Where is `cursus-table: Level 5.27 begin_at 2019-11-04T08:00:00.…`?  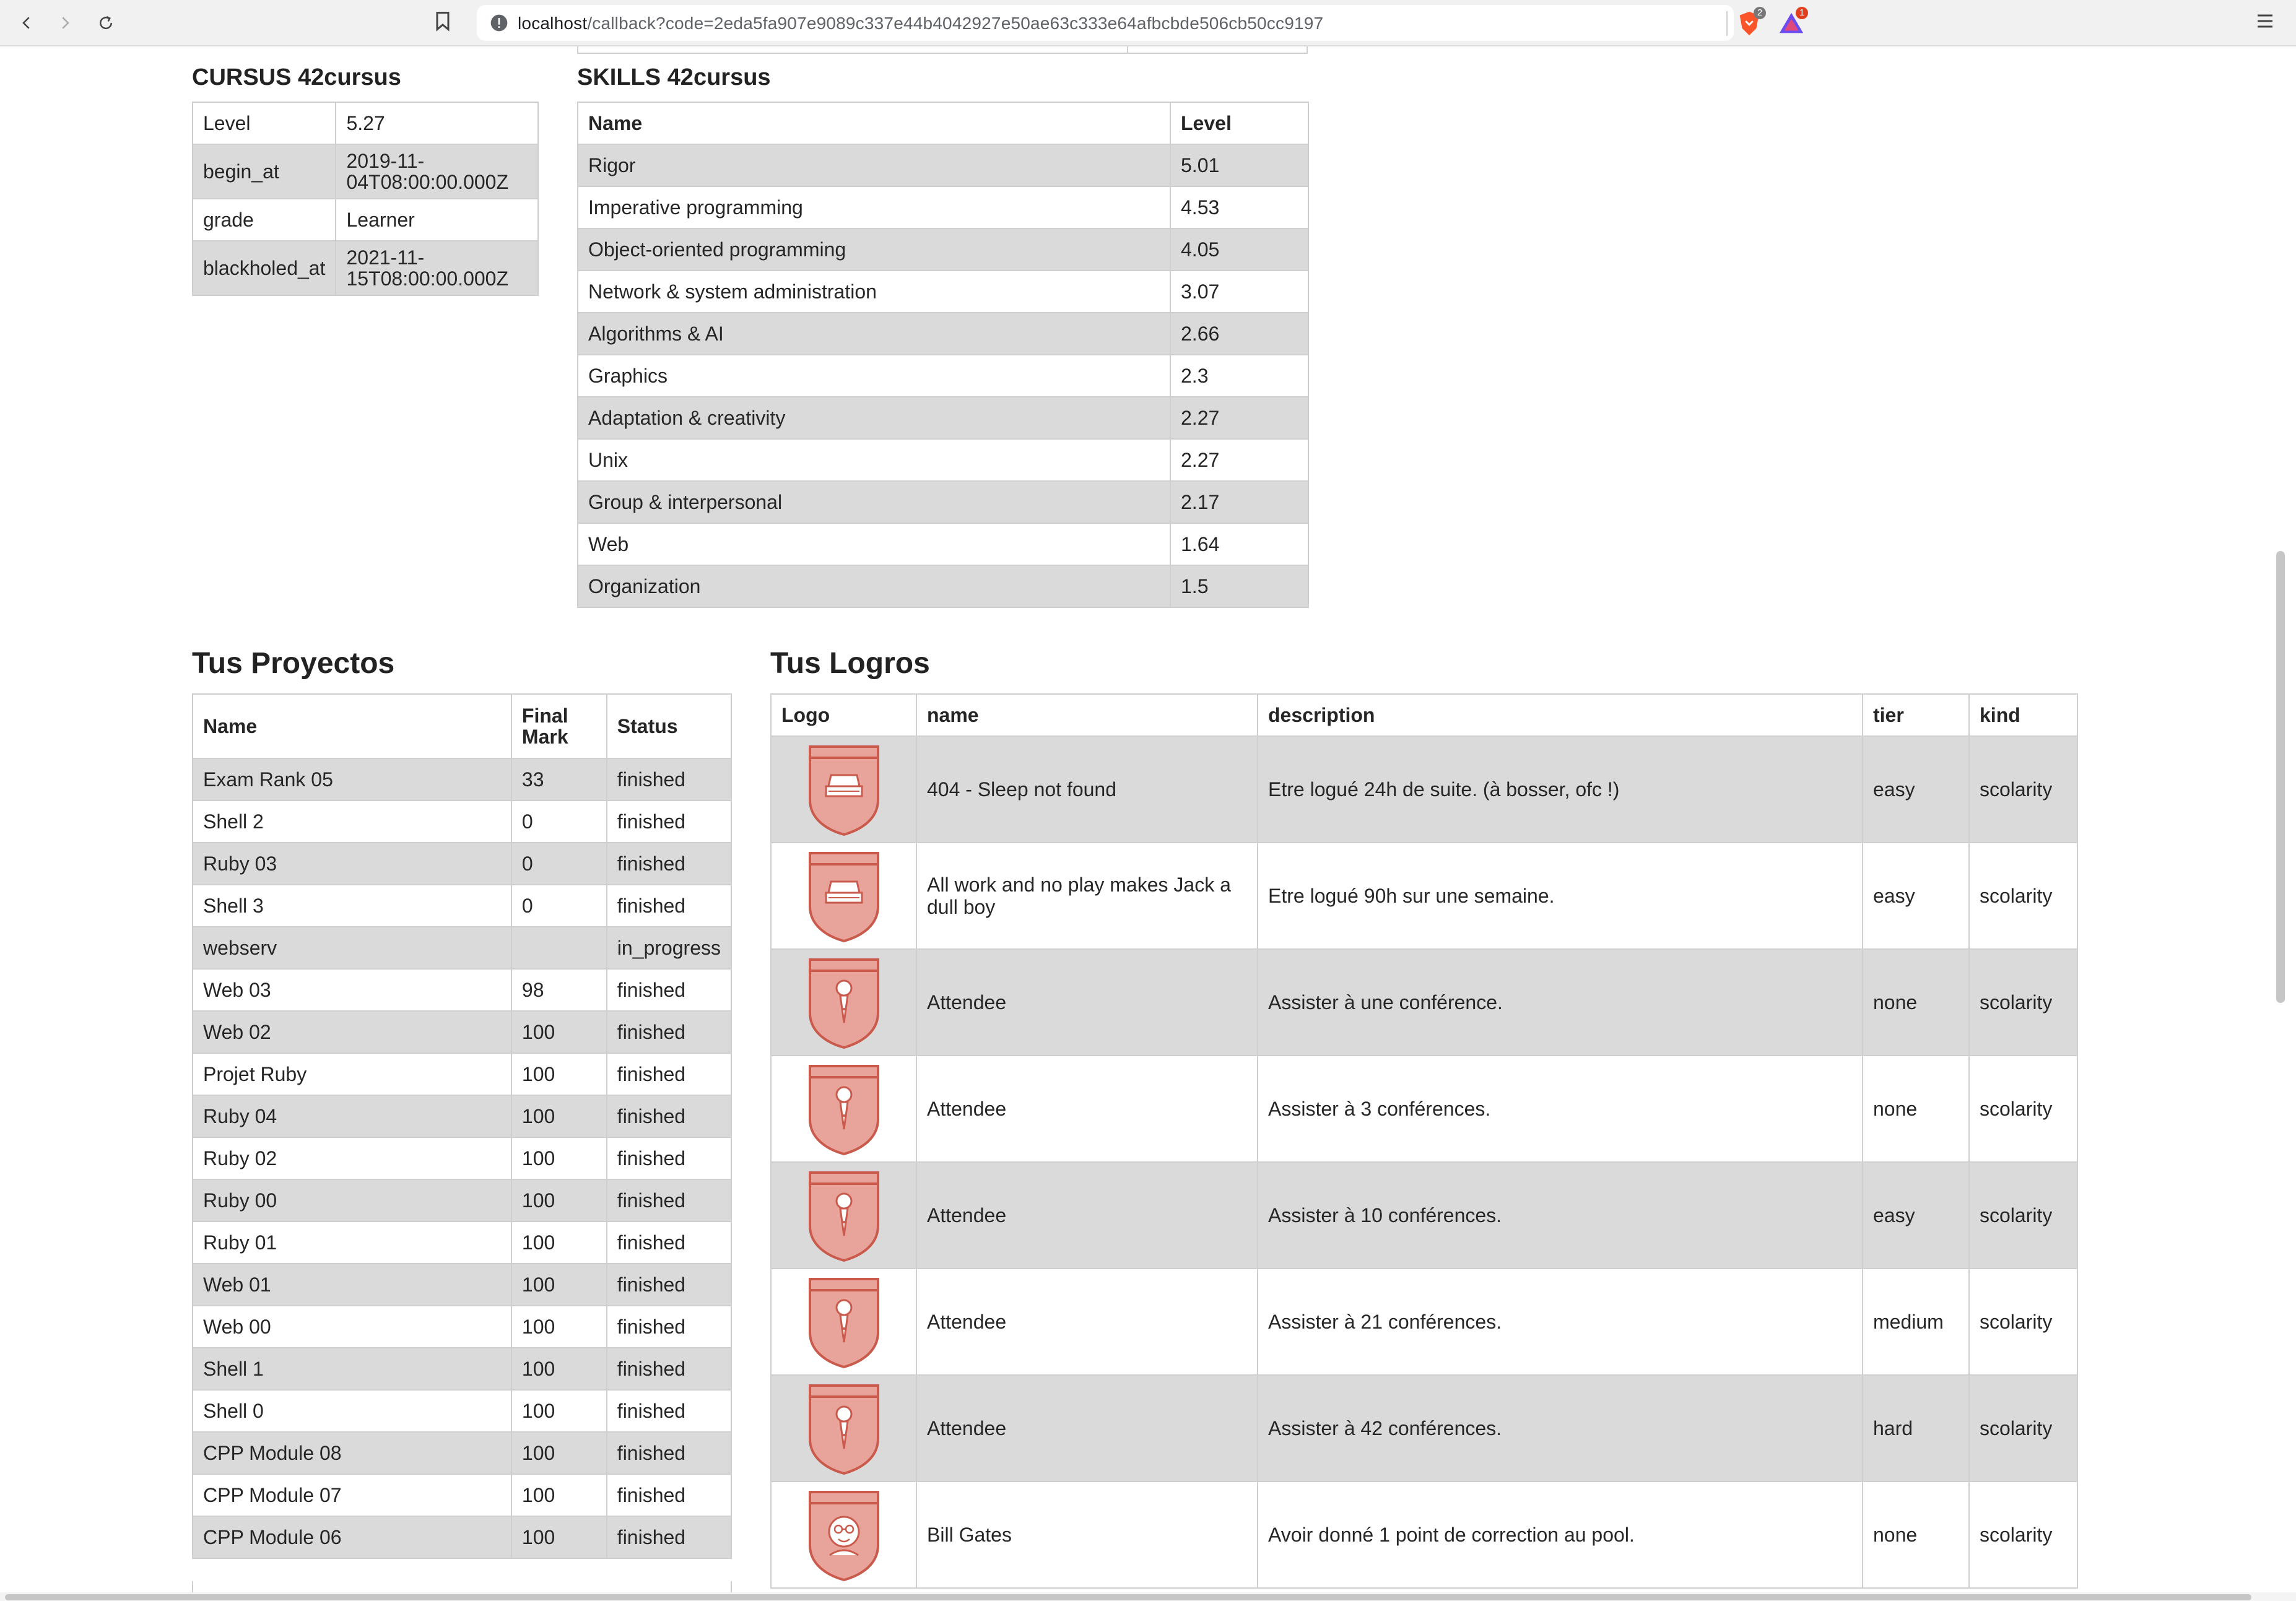
cursus-table: Level 5.27 begin_at 2019-11-04T08:00:00.… is located at coordinates (365, 199).